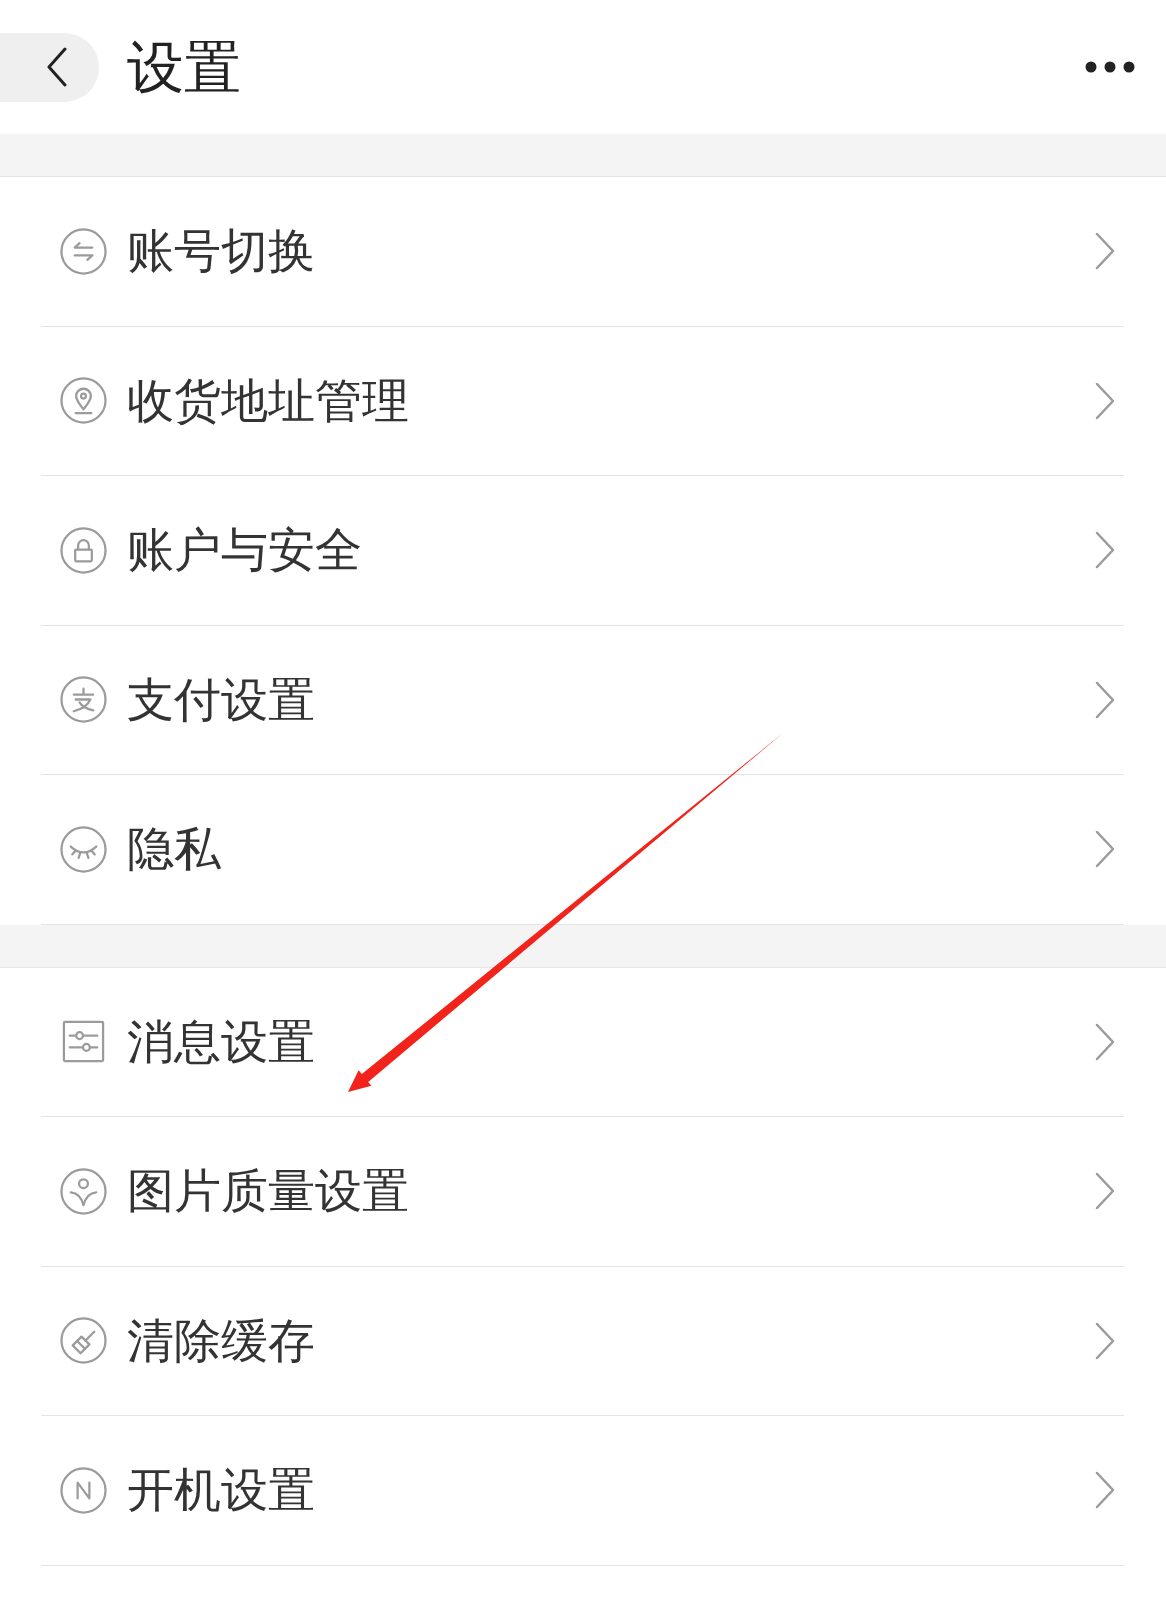  What do you see at coordinates (582, 1192) in the screenshot?
I see `settings-item: 图片质量设置` at bounding box center [582, 1192].